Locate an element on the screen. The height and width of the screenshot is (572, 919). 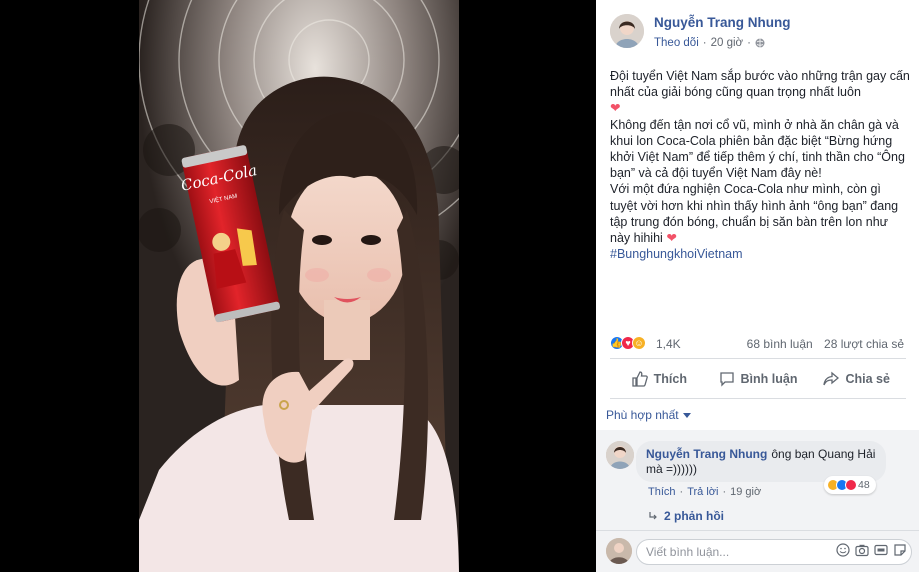
composer-tools is located at coordinates (871, 550).